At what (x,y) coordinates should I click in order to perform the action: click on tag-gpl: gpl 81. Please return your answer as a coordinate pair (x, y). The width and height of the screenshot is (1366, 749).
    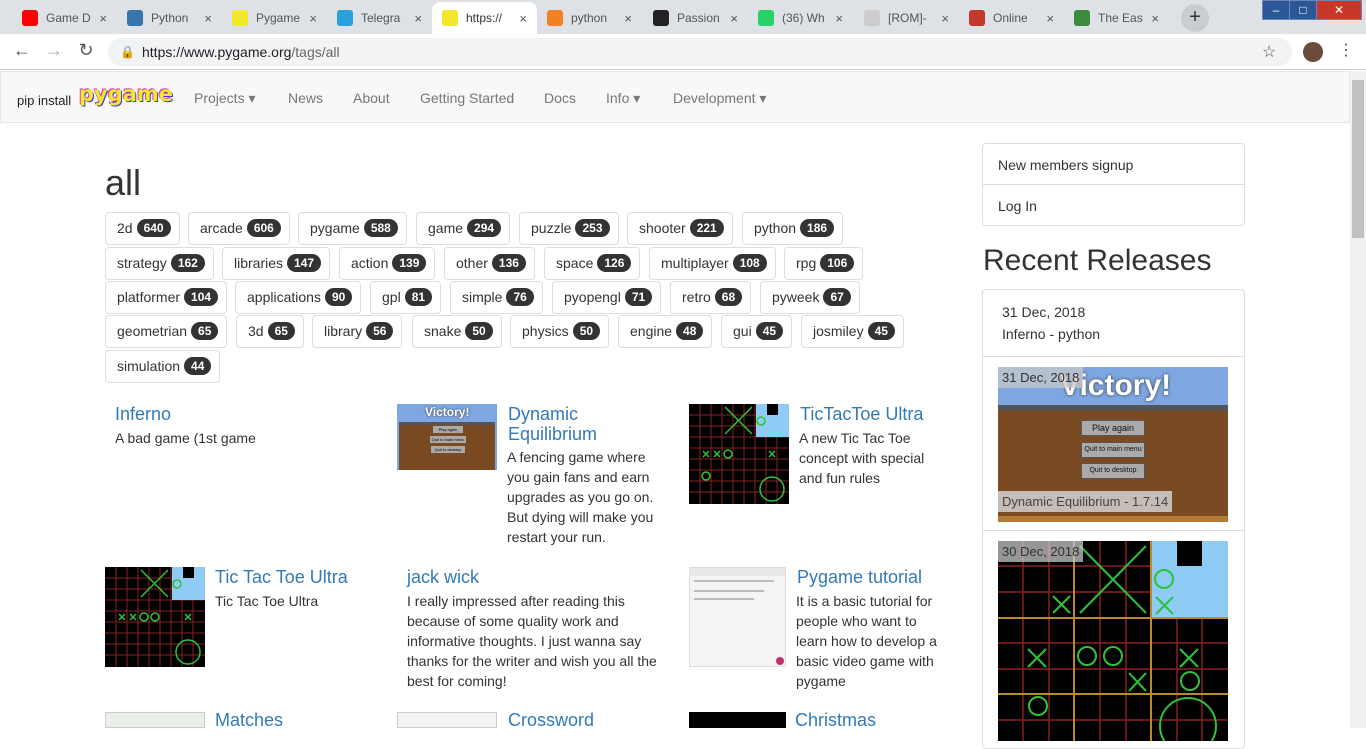
    Looking at the image, I should click on (406, 297).